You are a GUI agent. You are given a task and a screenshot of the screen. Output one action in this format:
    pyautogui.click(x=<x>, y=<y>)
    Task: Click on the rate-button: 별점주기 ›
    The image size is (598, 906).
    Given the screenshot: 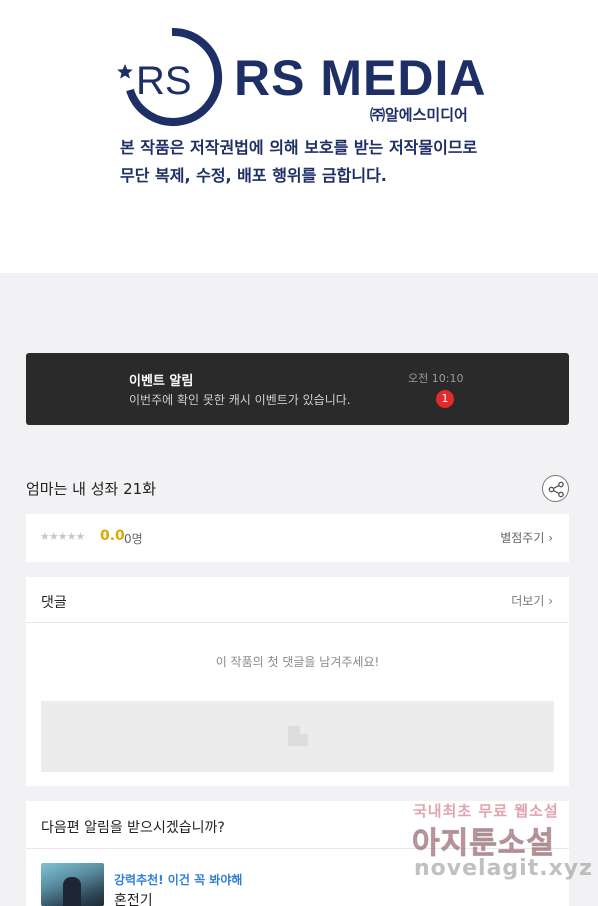 What is the action you would take?
    pyautogui.click(x=526, y=537)
    